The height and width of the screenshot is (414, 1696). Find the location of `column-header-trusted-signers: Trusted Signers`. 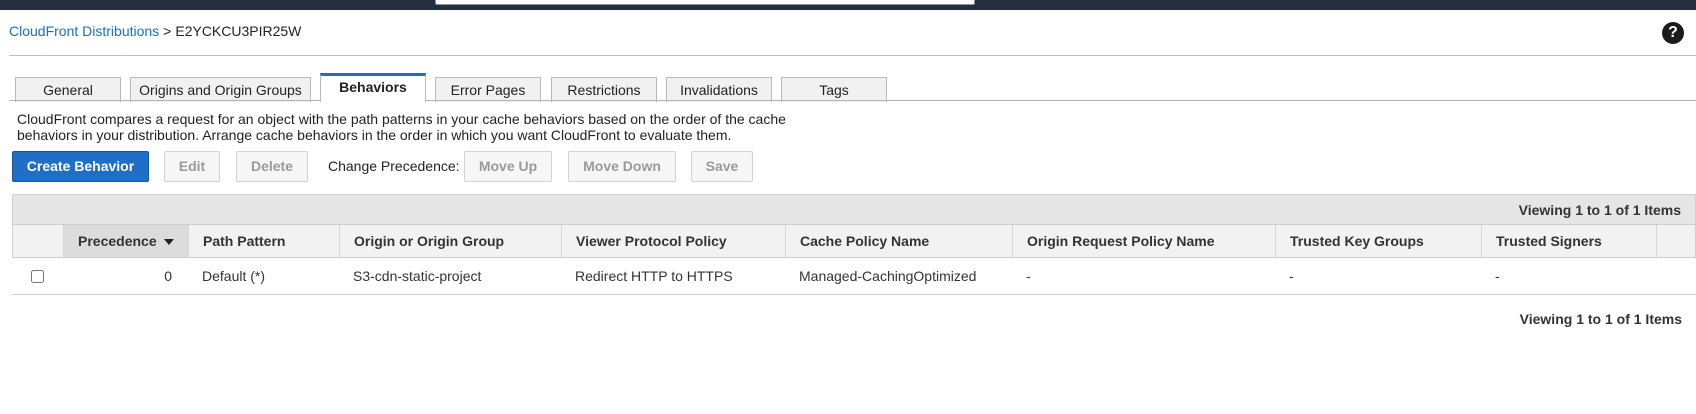

column-header-trusted-signers: Trusted Signers is located at coordinates (1569, 241).